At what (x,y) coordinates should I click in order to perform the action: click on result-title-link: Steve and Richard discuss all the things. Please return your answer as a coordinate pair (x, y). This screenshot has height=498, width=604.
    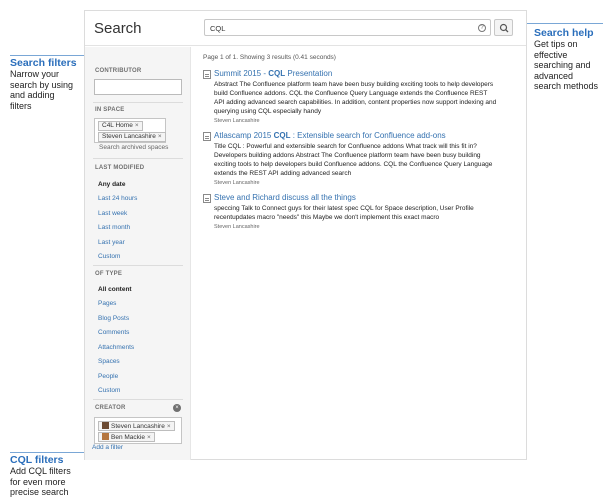
    Looking at the image, I should click on (285, 197).